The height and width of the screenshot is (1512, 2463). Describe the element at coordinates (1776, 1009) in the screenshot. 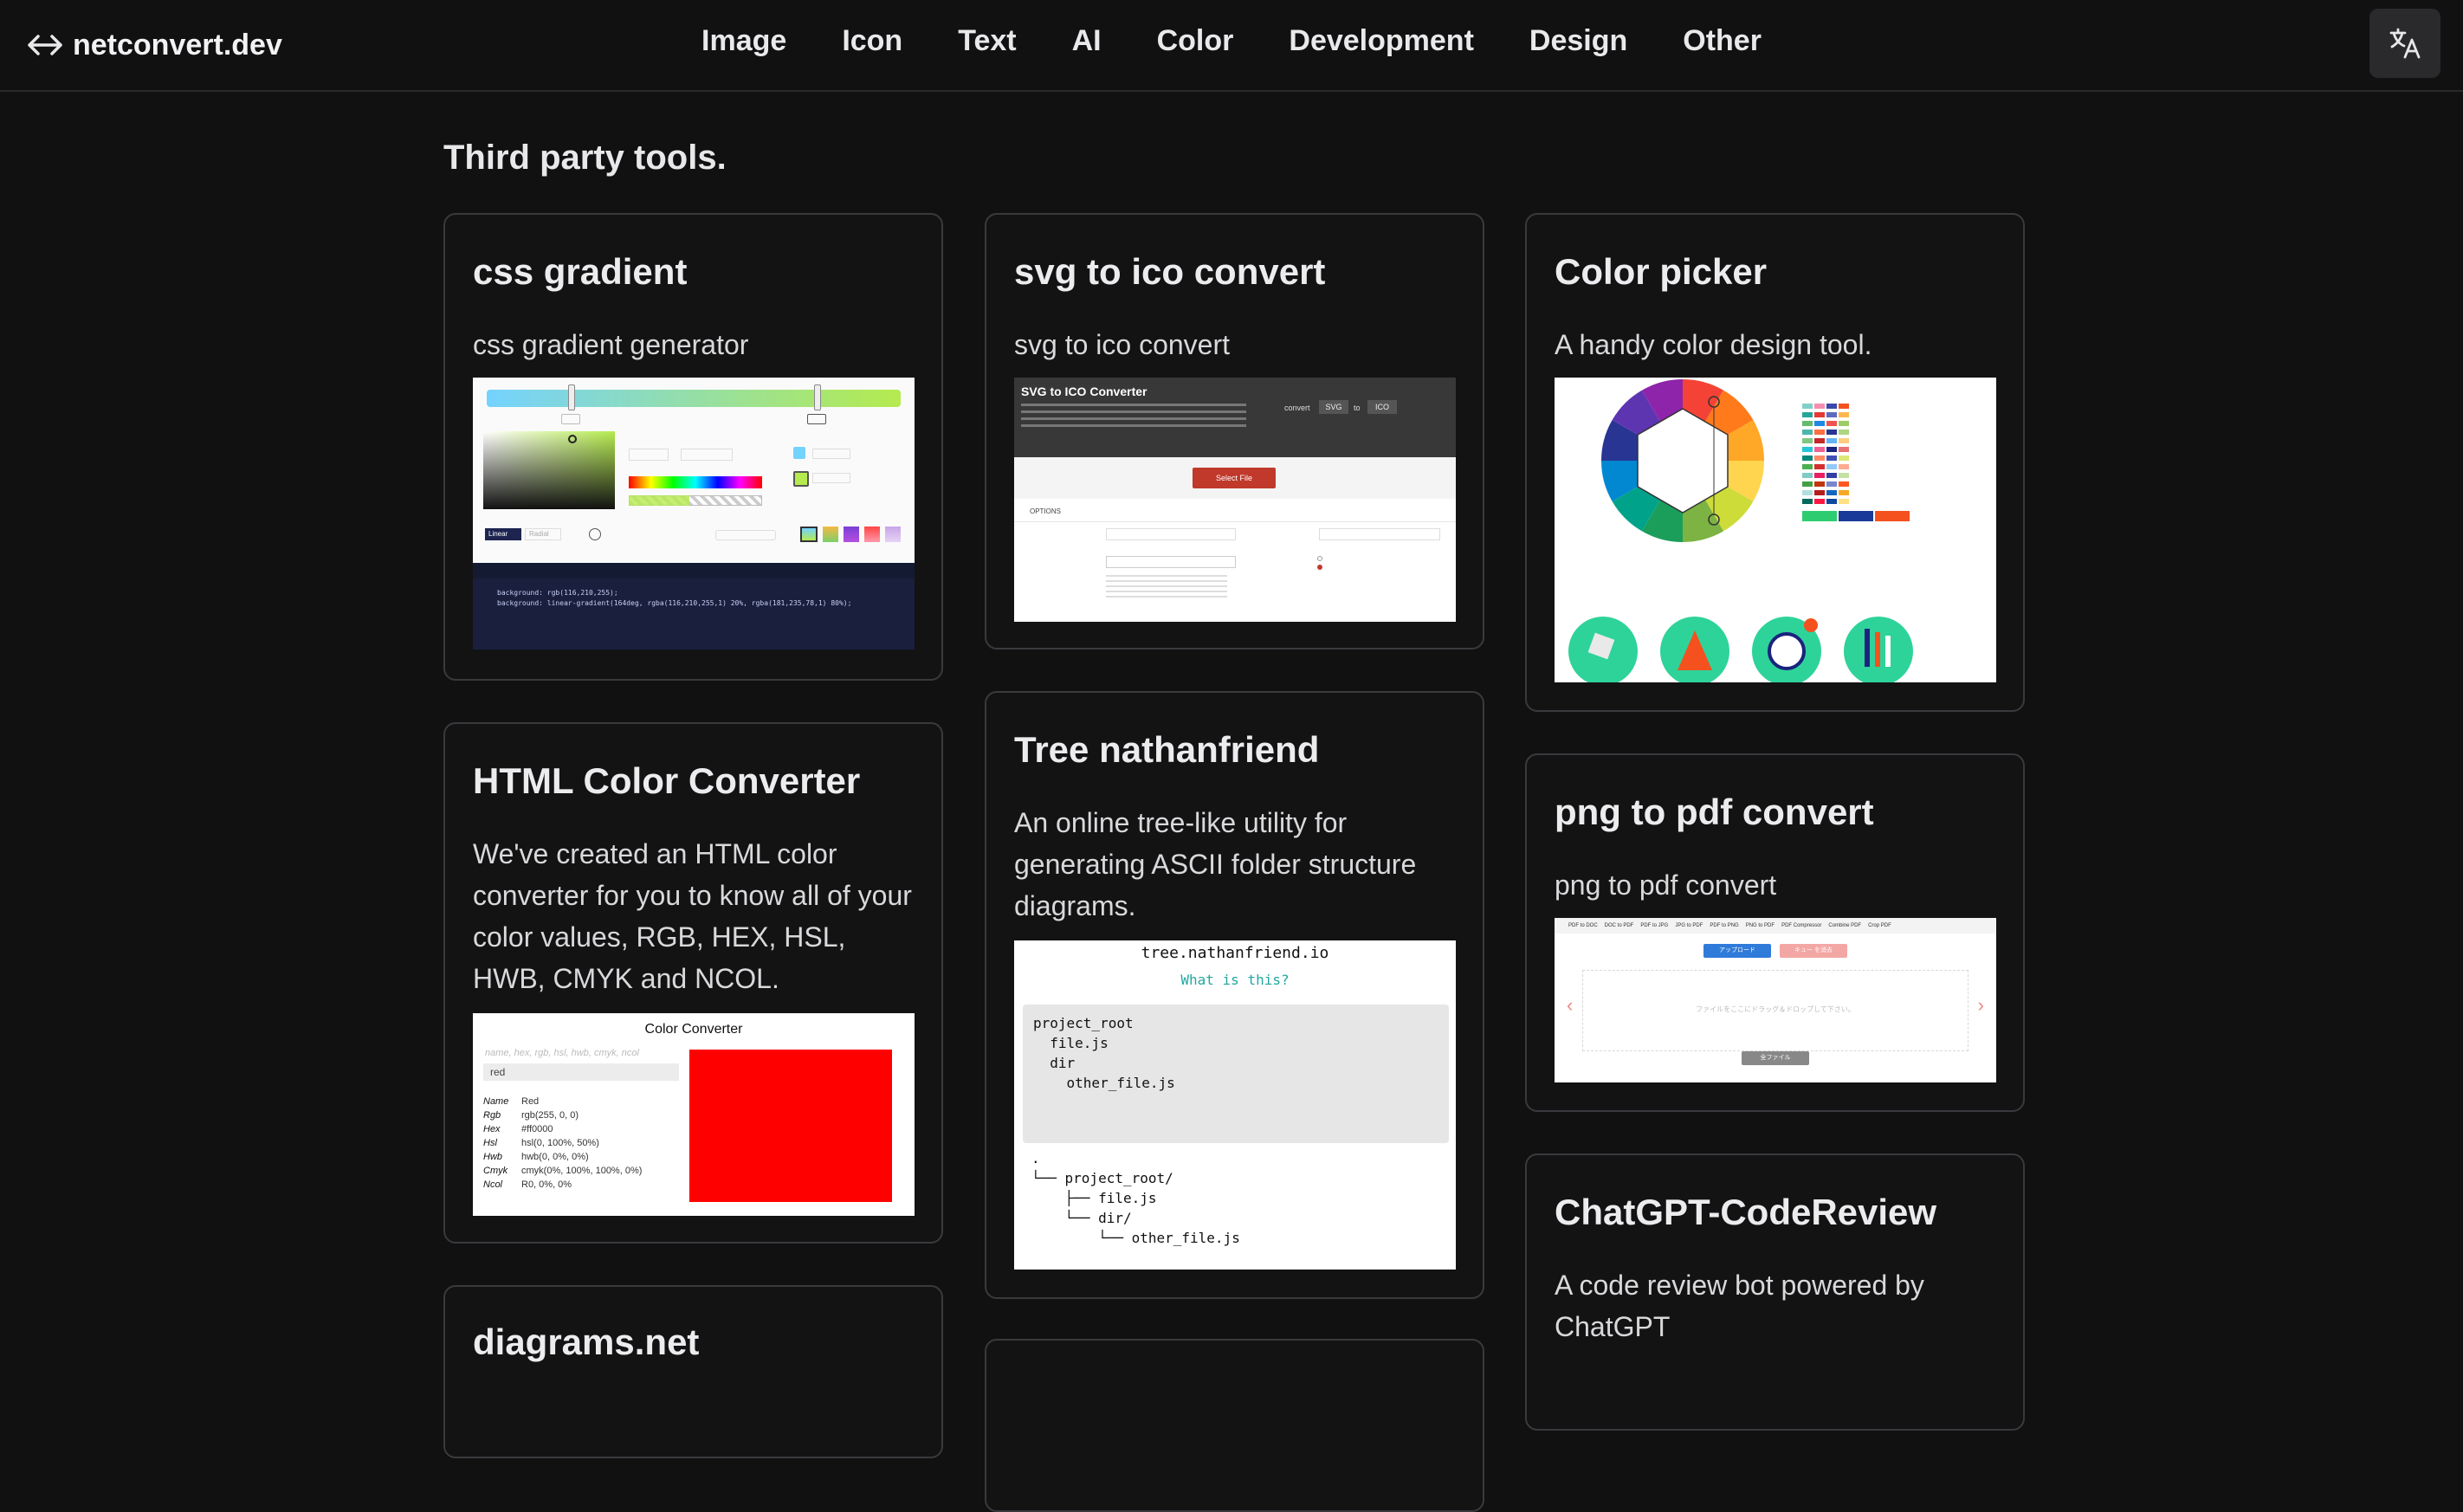

I see `drop-zone-text: ファイルをここにドラッグ＆ドロップして下さい。` at that location.